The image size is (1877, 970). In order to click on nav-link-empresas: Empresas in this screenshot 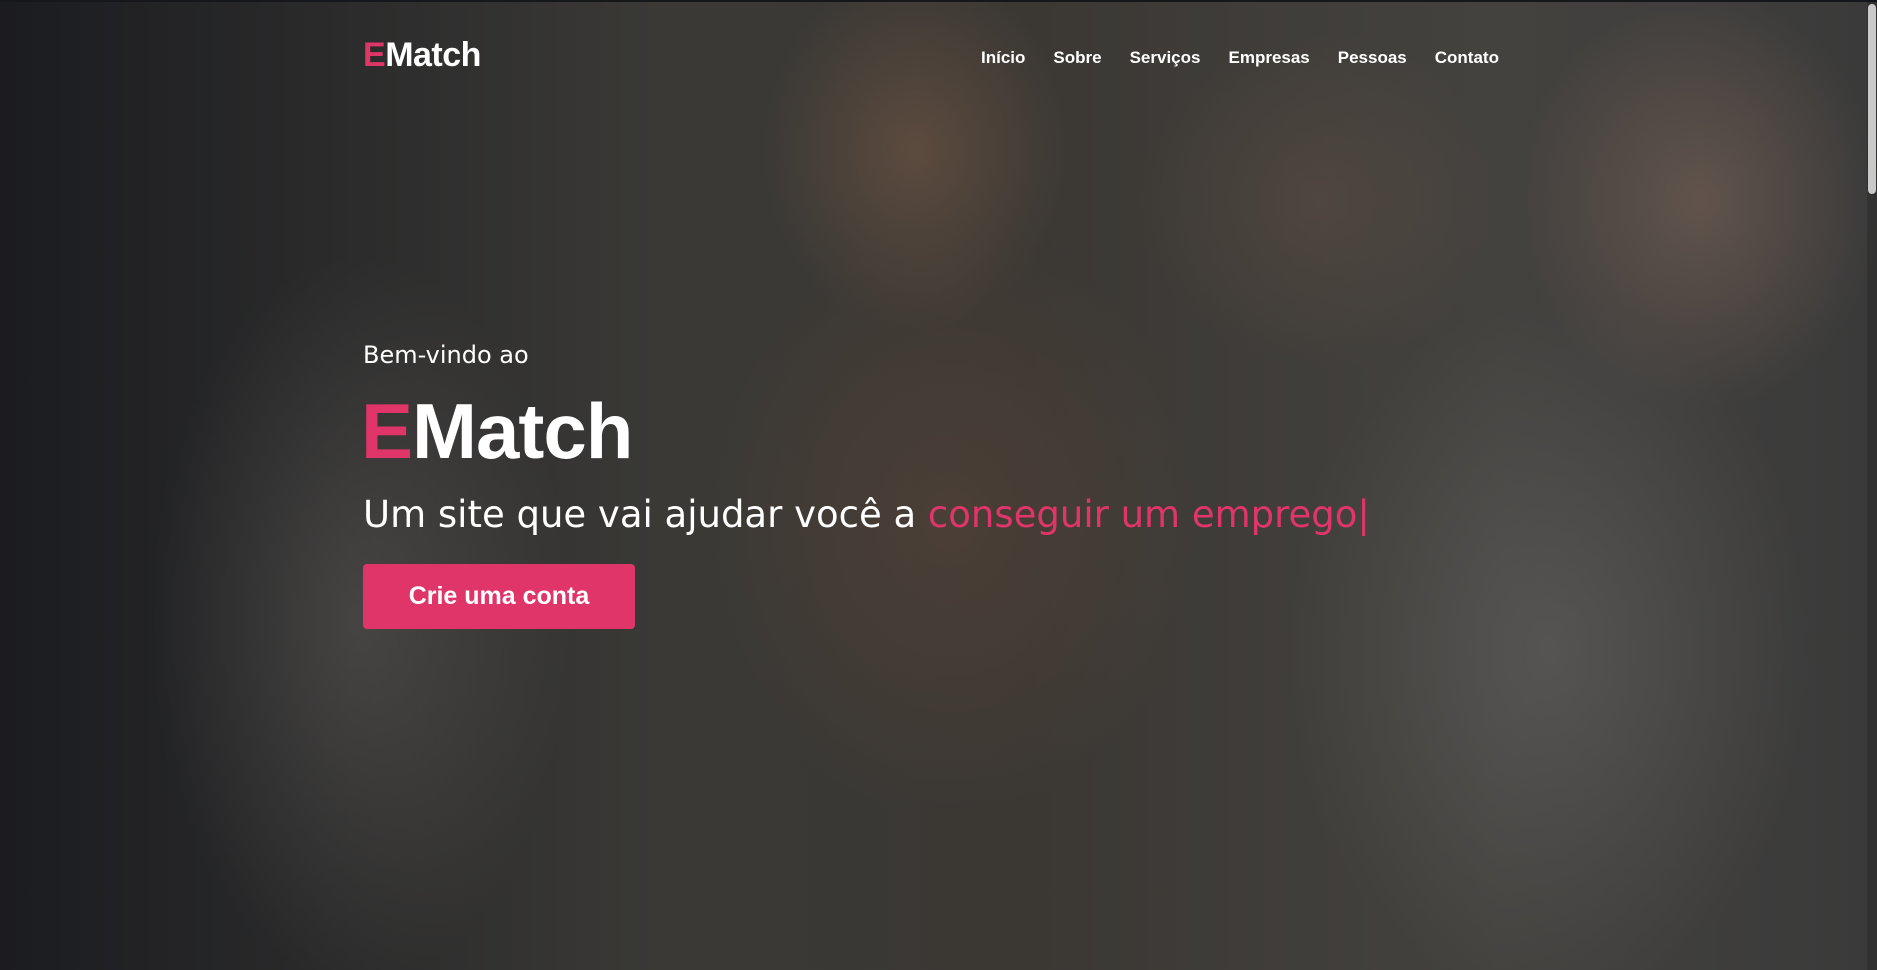, I will do `click(1268, 58)`.